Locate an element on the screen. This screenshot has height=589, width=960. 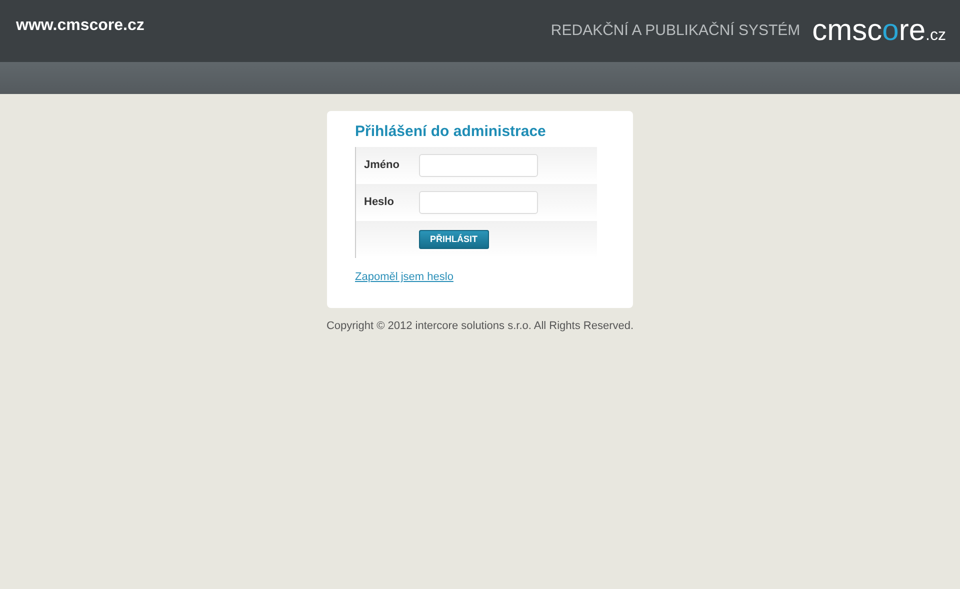
forgot-password-link: Zapoměl jsem heslo is located at coordinates (404, 277).